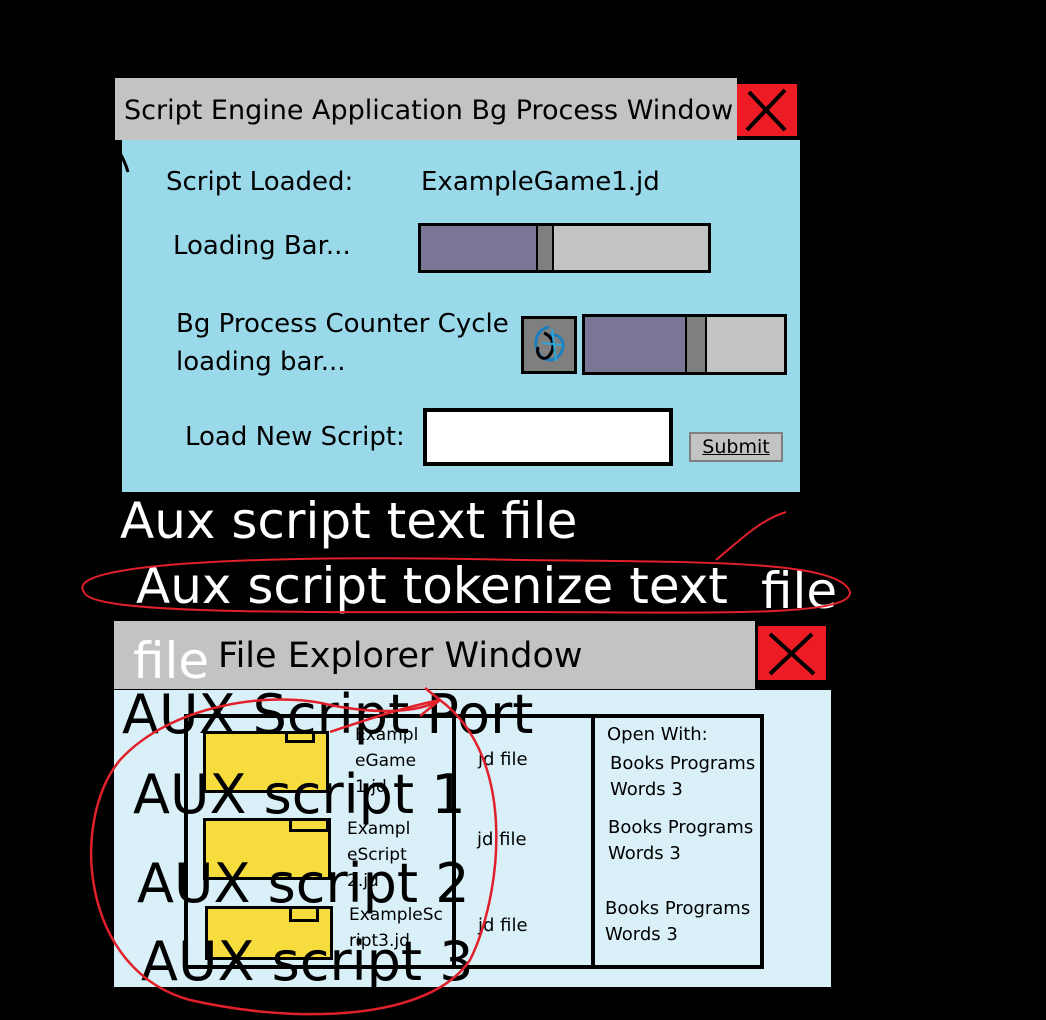 The image size is (1046, 1020). I want to click on window2-close-button, so click(792, 653).